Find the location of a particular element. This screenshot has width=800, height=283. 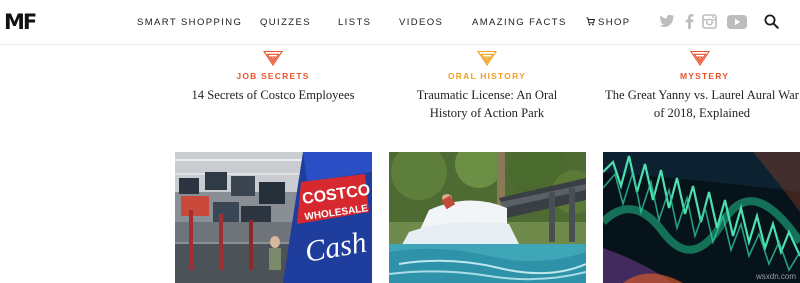

twitter-icon is located at coordinates (667, 24).